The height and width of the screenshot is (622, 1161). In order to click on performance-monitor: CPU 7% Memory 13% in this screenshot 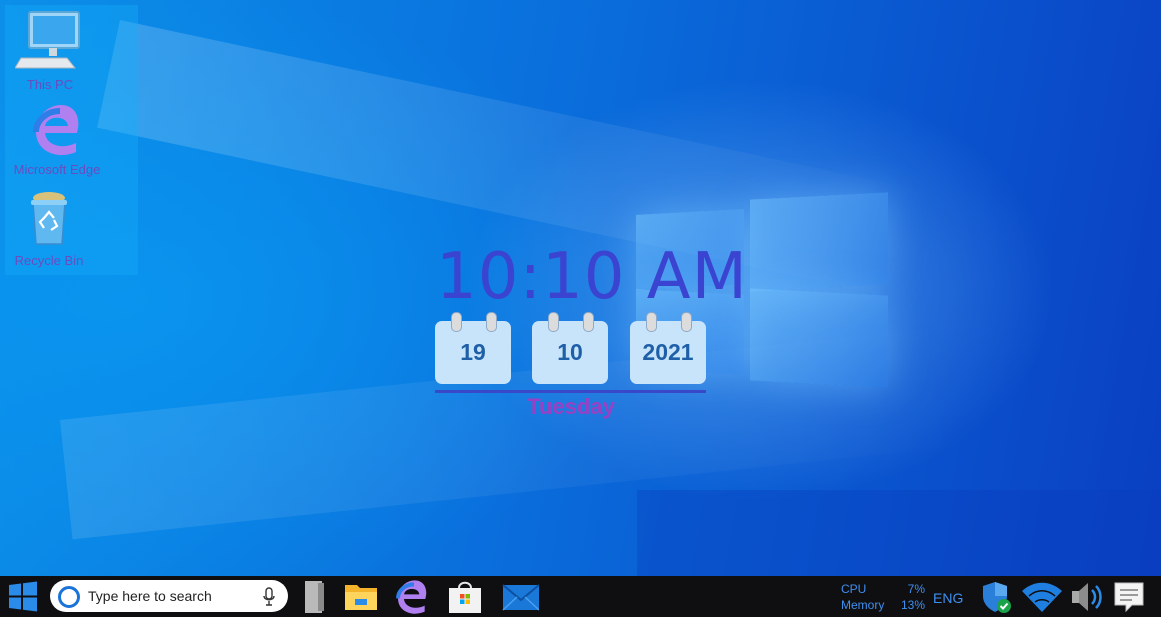, I will do `click(884, 597)`.